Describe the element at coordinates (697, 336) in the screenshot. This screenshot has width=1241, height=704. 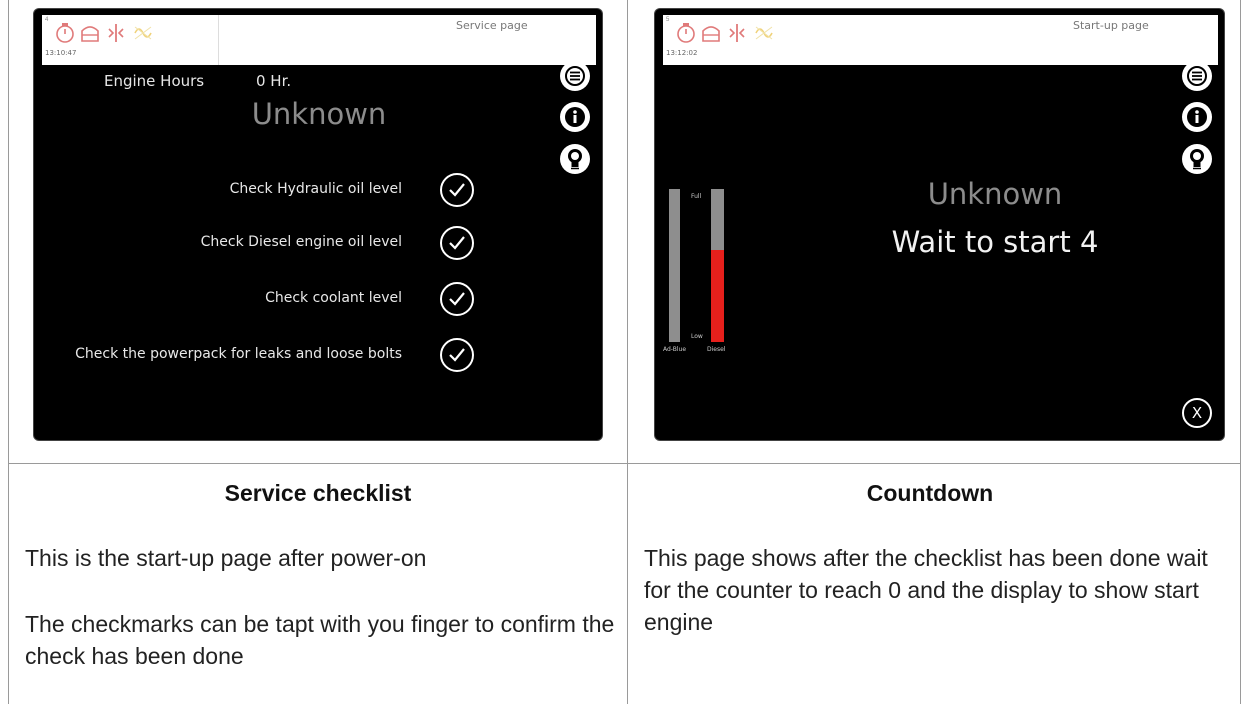
I see `gauge-low-label: Low` at that location.